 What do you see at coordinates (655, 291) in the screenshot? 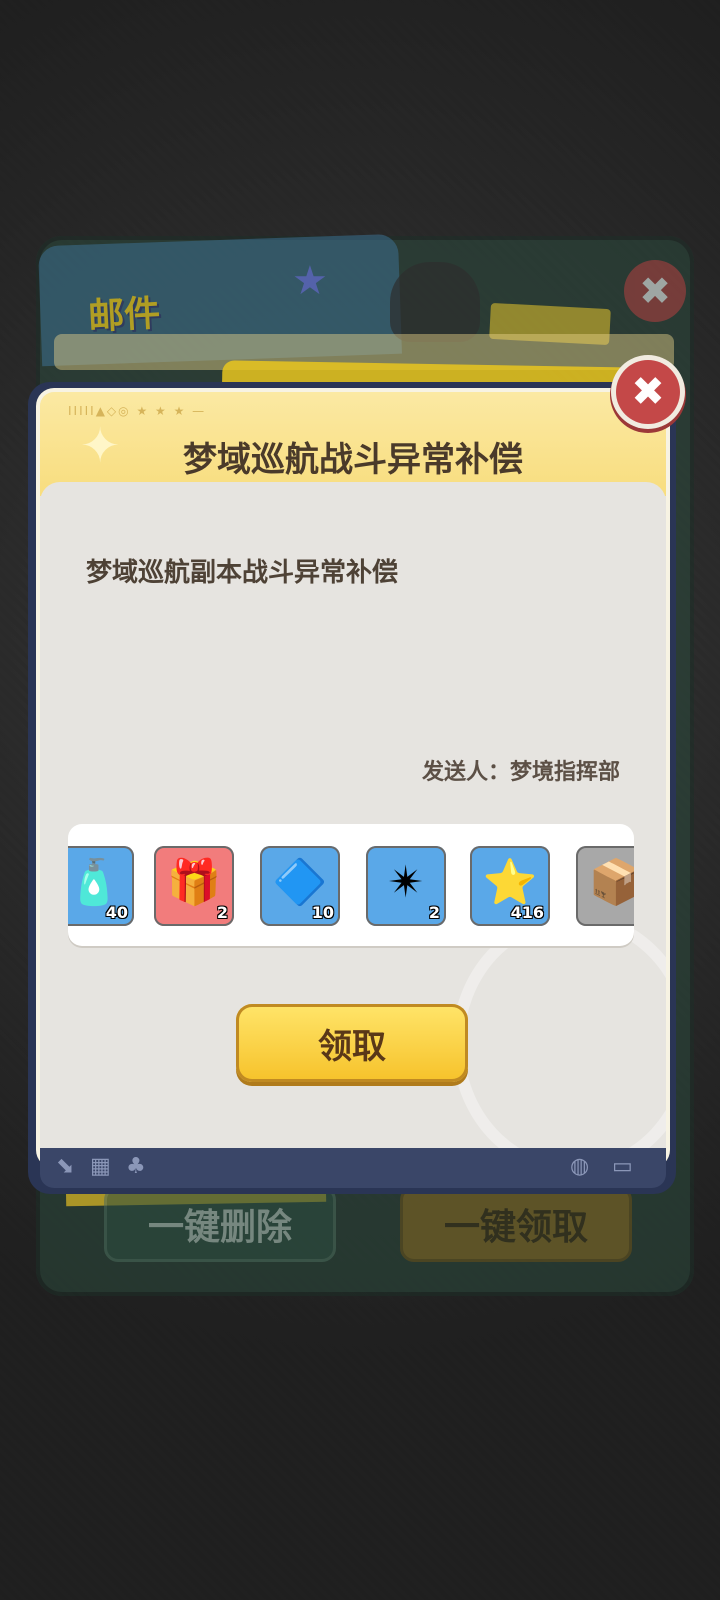
I see `mail-close-button: ✖` at bounding box center [655, 291].